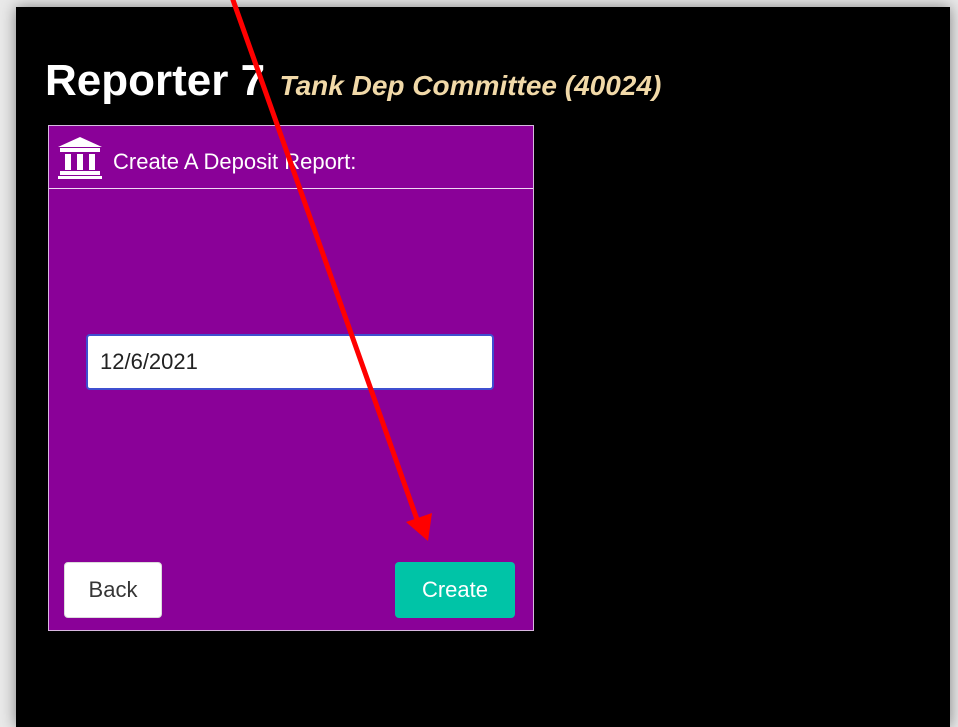 The height and width of the screenshot is (727, 958). I want to click on panel-title: Create A Deposit Report:, so click(235, 161).